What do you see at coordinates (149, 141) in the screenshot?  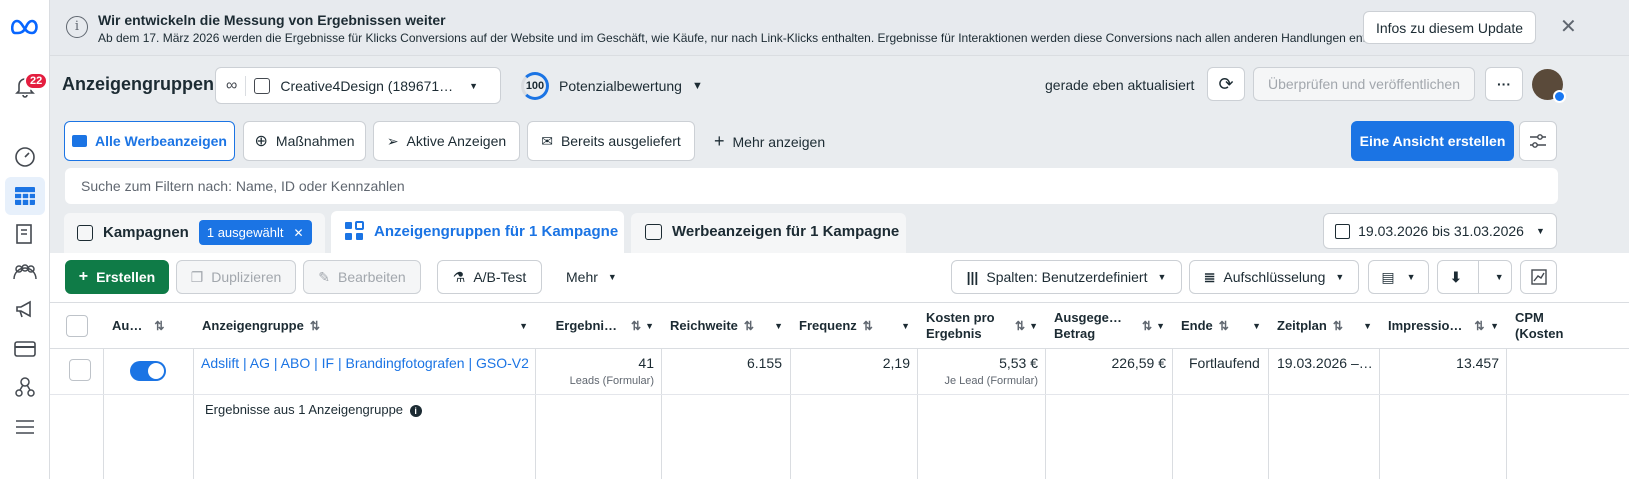 I see `view-all-ads: Alle Werbeanzeigen` at bounding box center [149, 141].